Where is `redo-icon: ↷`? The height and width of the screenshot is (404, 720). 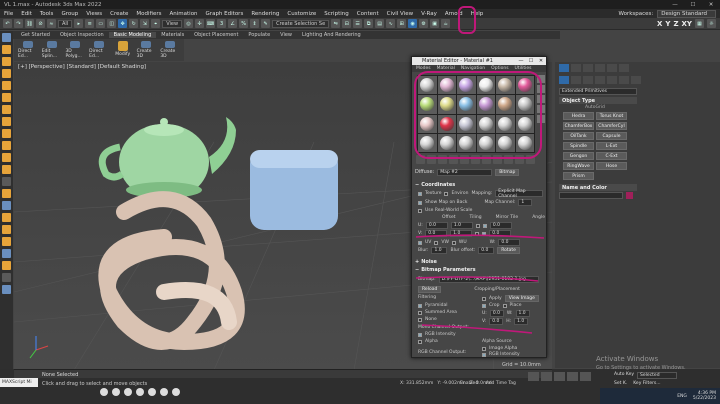 redo-icon: ↷ is located at coordinates (18, 23).